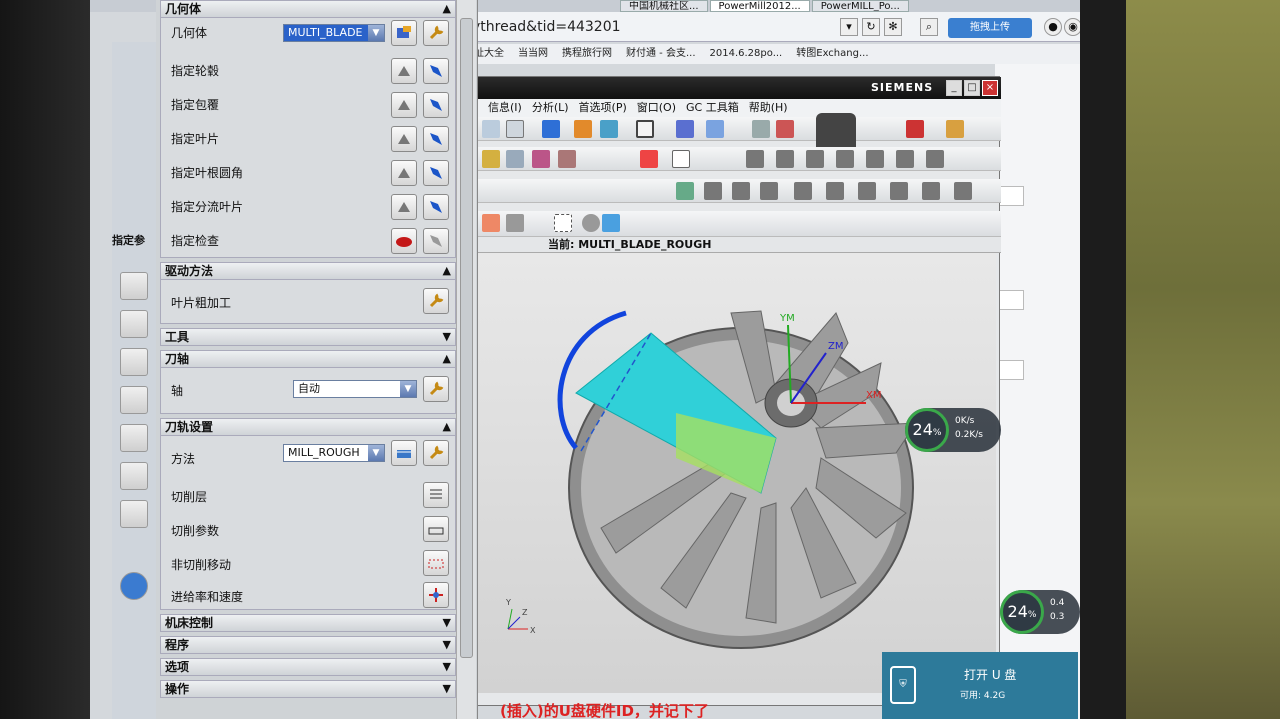 Image resolution: width=1280 pixels, height=719 pixels. Describe the element at coordinates (308, 271) in the screenshot. I see `section-drive-header: 驱动方法 ▲` at that location.